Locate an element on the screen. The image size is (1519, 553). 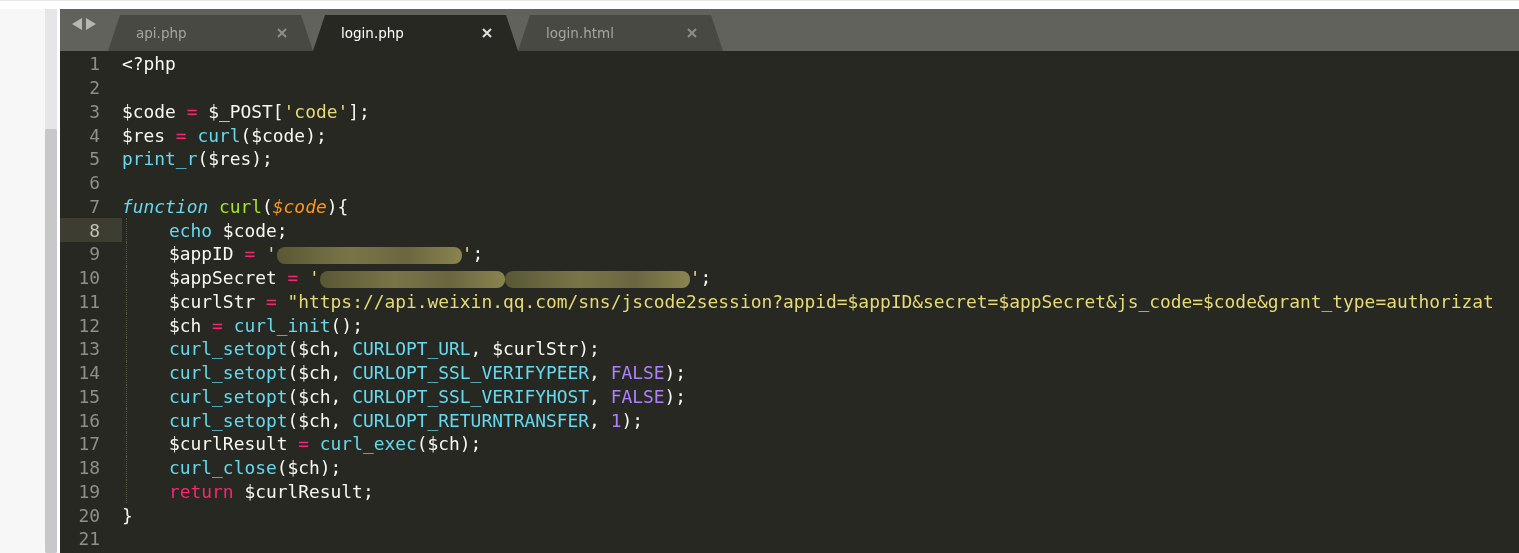
line-number: 21 is located at coordinates (89, 539).